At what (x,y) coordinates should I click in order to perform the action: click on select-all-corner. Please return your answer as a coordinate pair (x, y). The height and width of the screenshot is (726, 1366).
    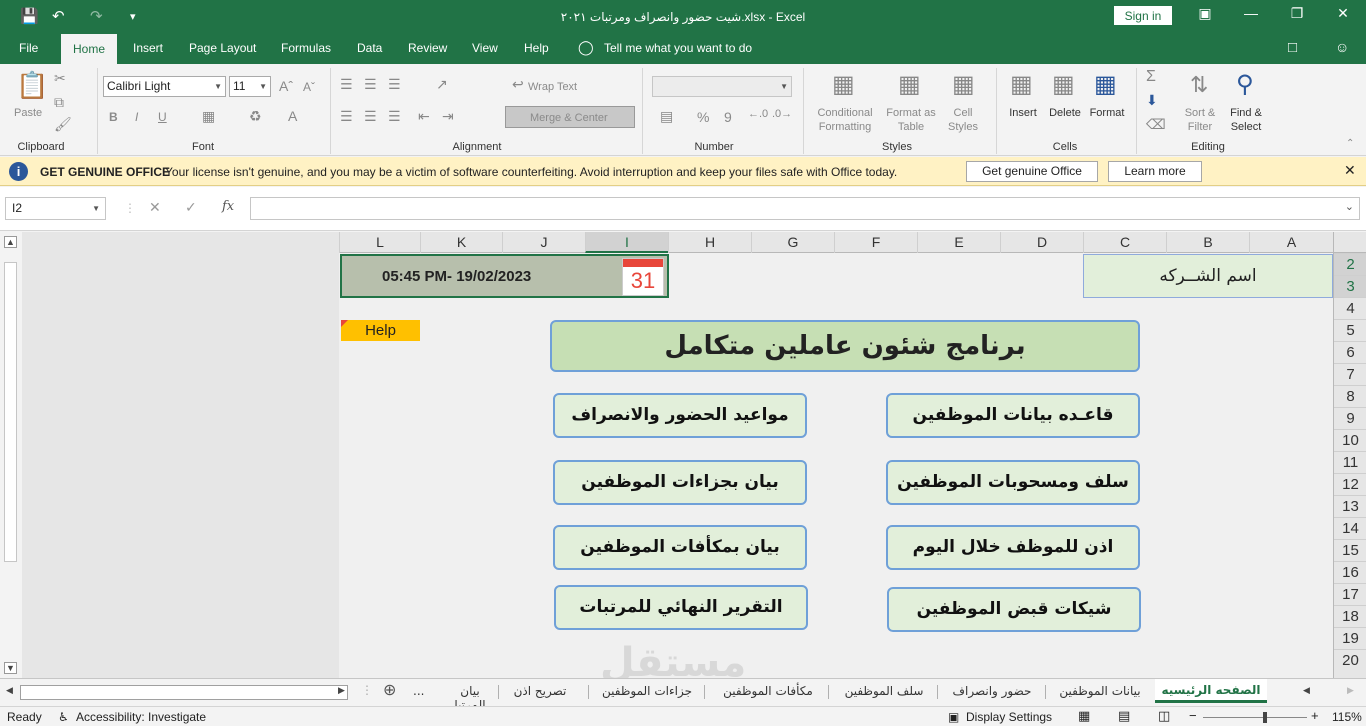
    Looking at the image, I should click on (1349, 242).